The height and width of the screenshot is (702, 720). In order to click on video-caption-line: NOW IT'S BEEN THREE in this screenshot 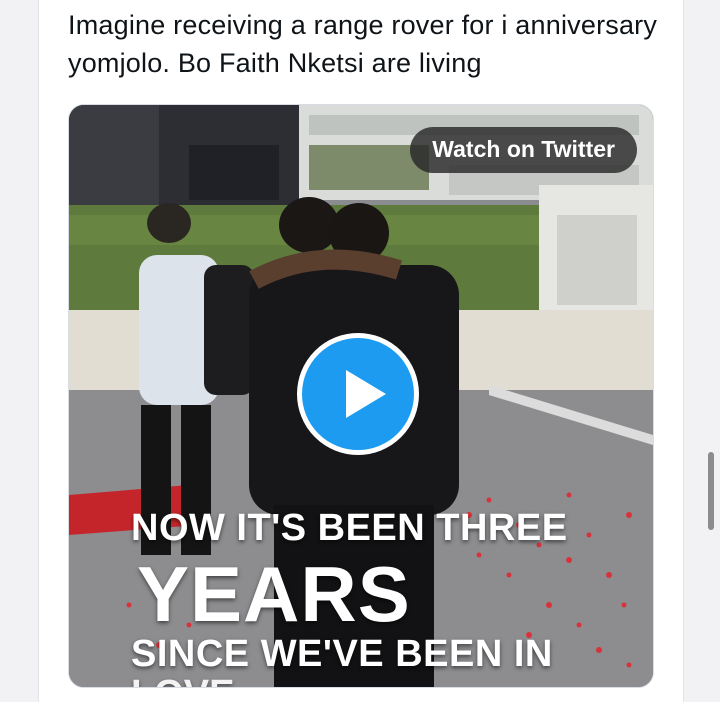, I will do `click(349, 528)`.